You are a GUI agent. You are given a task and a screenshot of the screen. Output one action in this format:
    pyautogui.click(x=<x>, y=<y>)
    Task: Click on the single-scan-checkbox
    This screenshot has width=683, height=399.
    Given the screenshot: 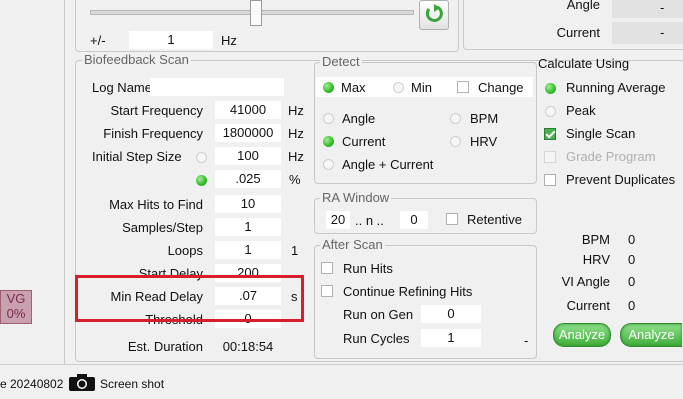 What is the action you would take?
    pyautogui.click(x=550, y=134)
    